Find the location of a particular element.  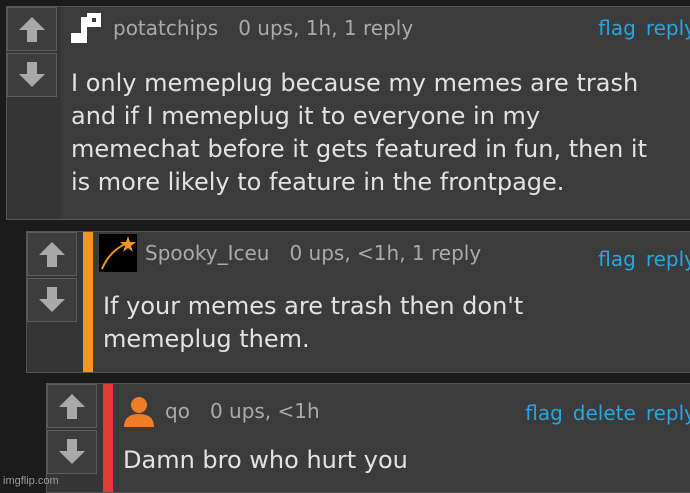

comment-text: Damn bro who hurt you is located at coordinates (406, 460).